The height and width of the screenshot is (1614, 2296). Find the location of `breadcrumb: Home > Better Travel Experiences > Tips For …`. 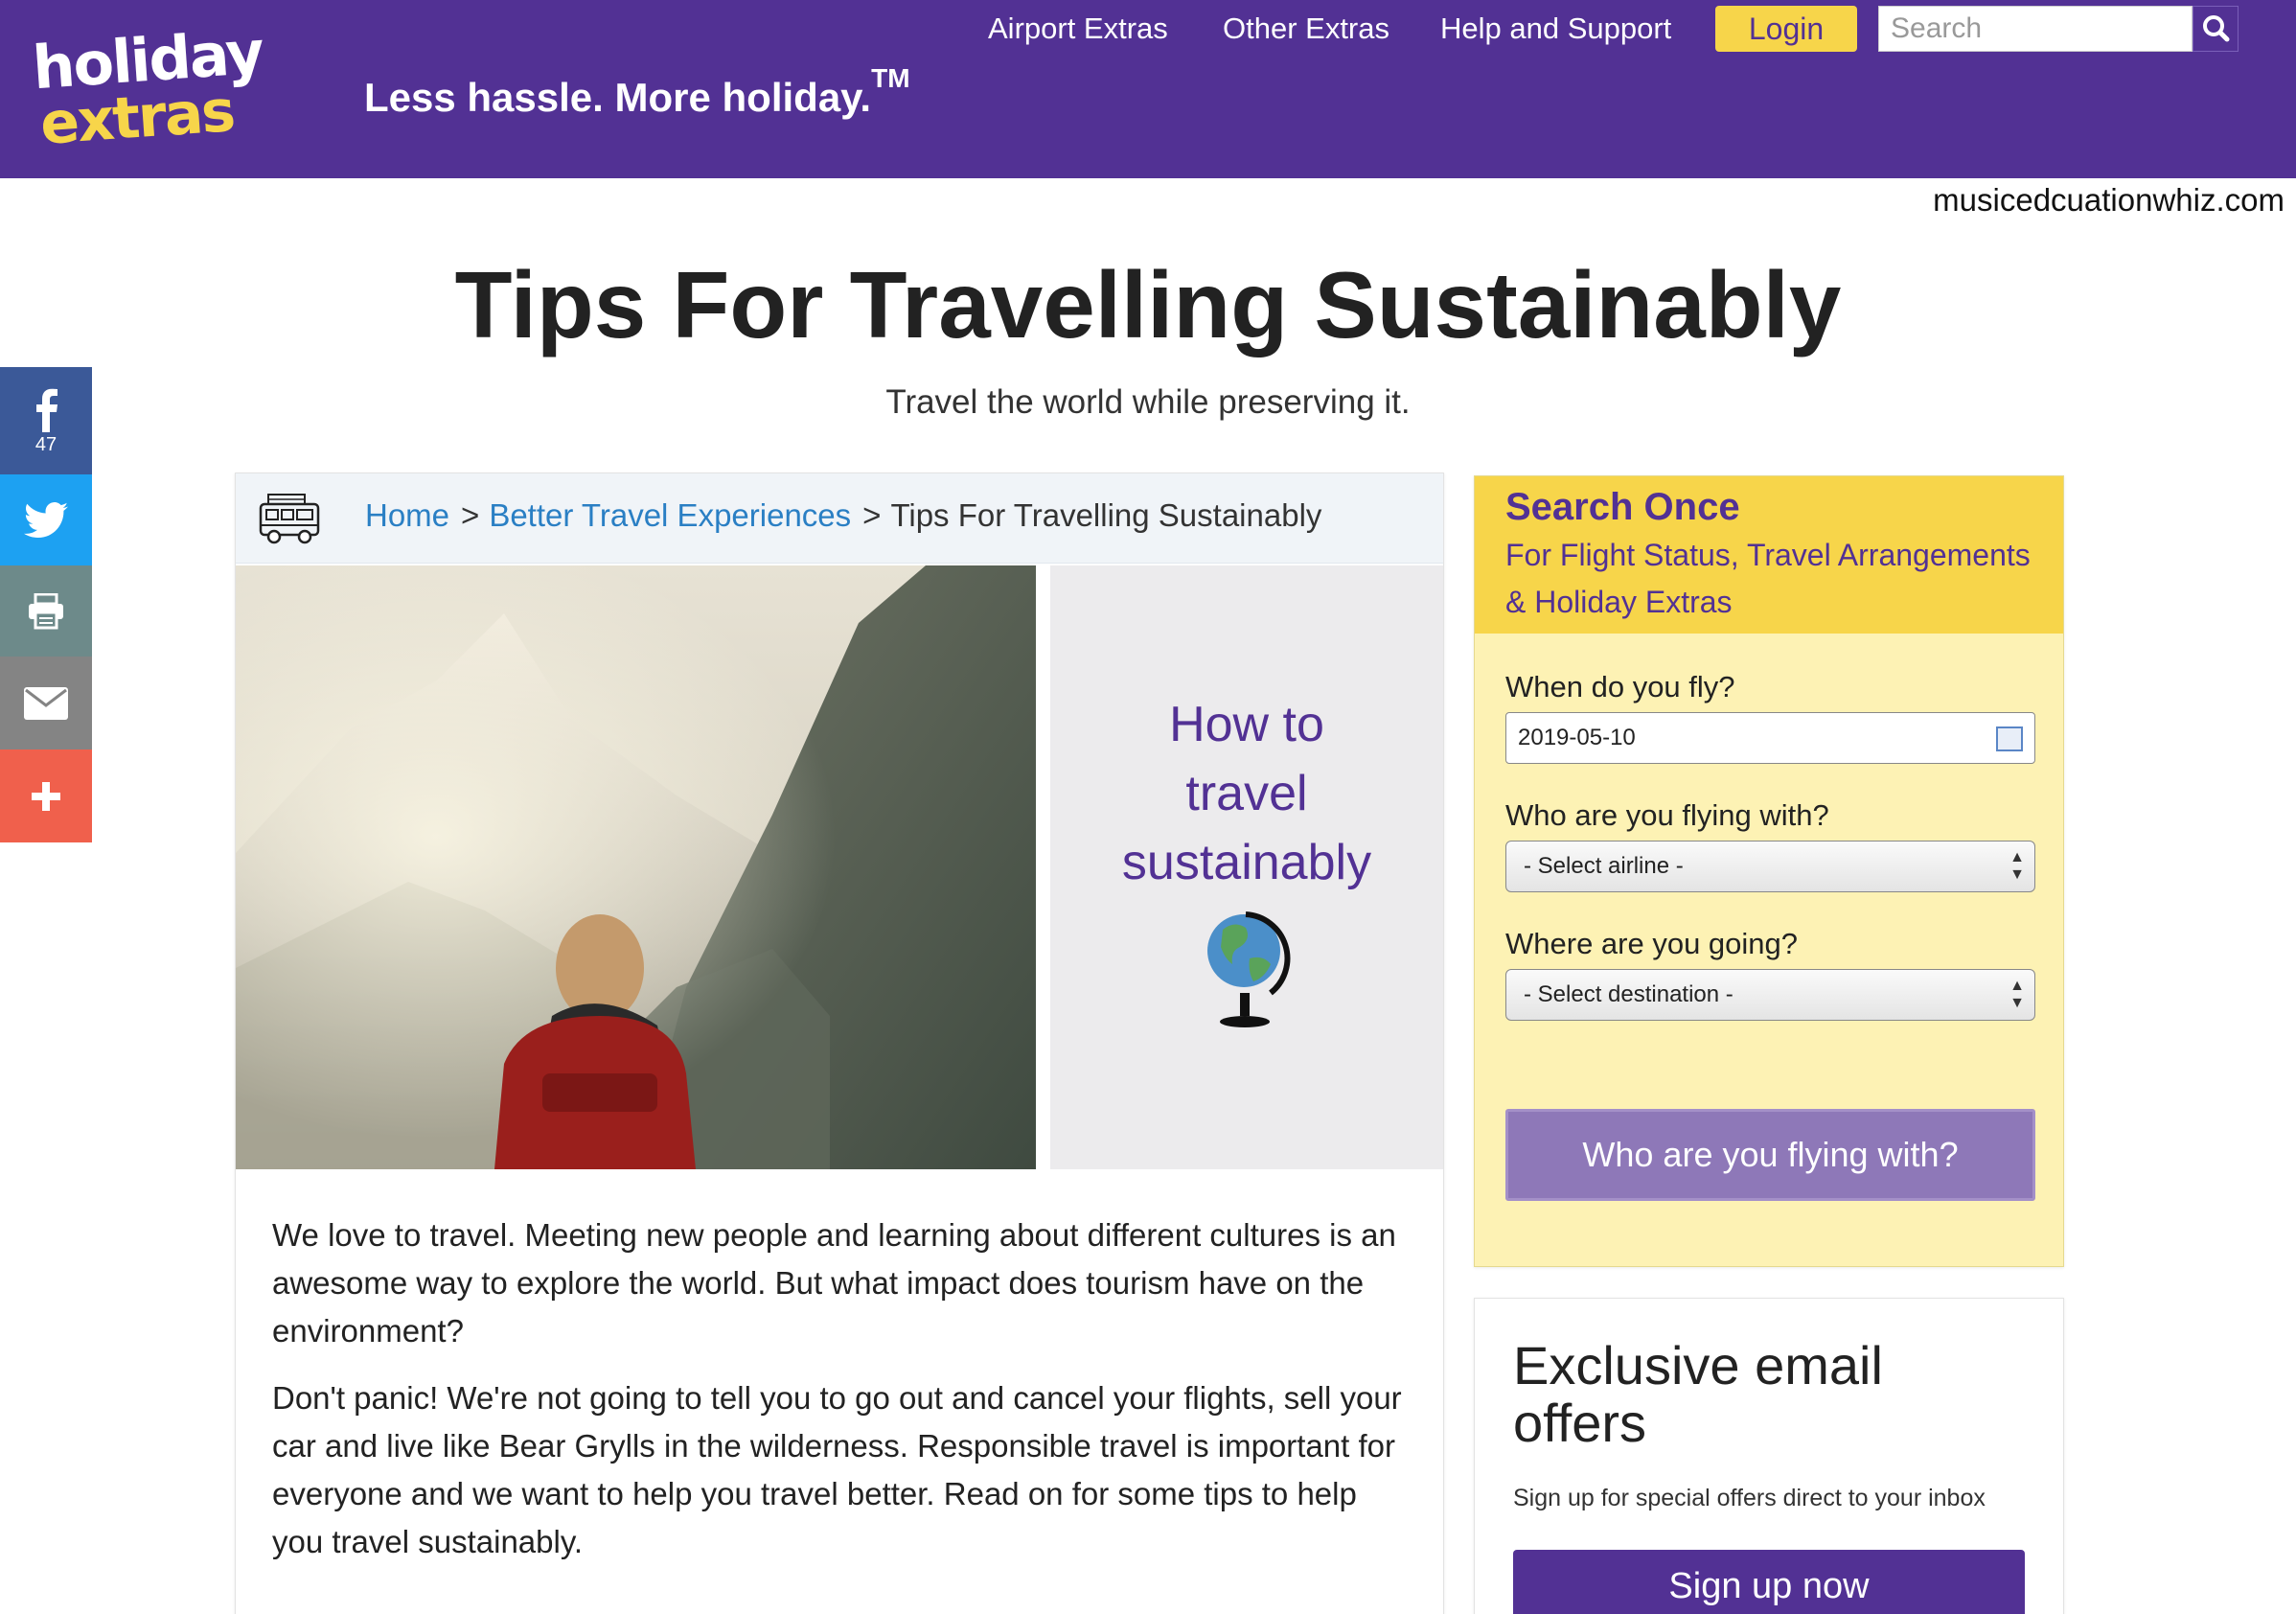

breadcrumb: Home > Better Travel Experiences > Tips For … is located at coordinates (843, 515).